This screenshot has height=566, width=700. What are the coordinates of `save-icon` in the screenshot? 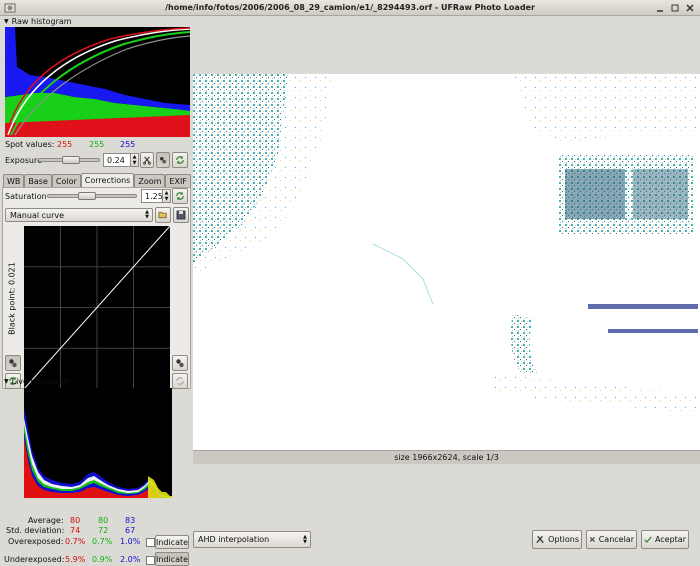 It's located at (181, 215).